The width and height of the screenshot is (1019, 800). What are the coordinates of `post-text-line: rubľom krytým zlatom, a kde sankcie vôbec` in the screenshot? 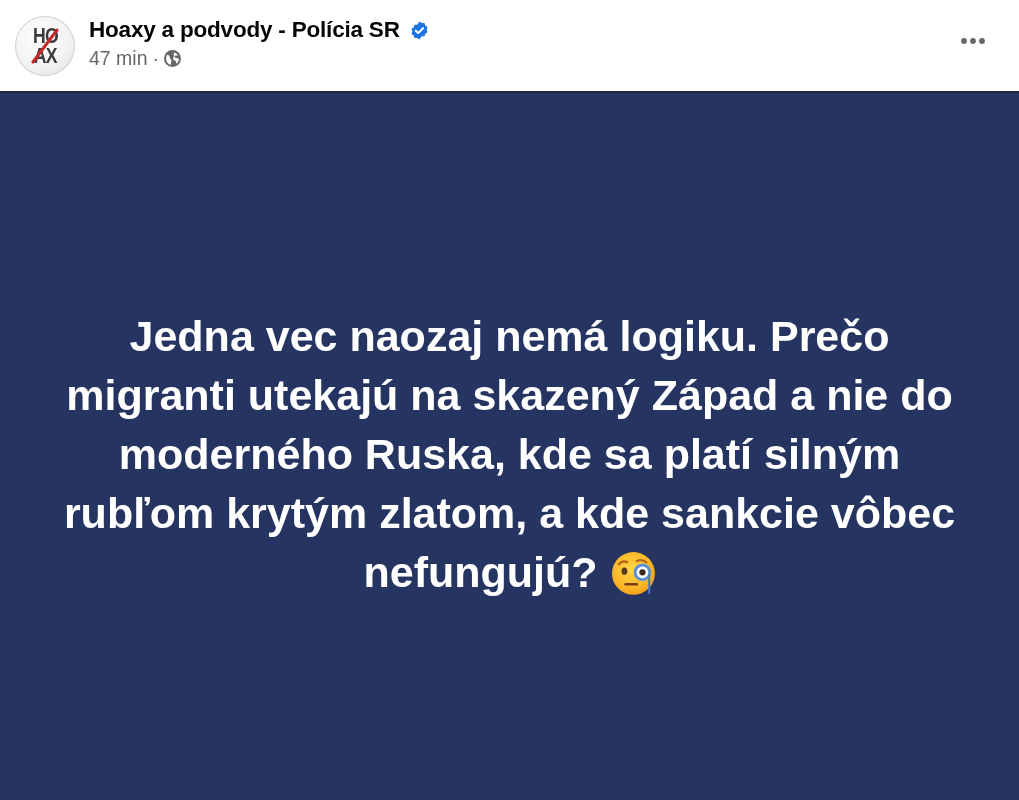 It's located at (509, 513).